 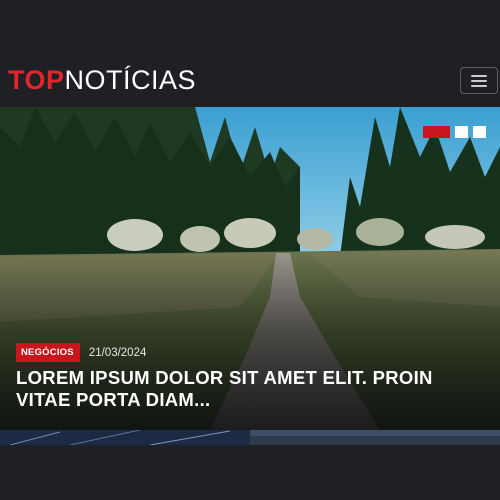 I want to click on hamburger-icon, so click(x=479, y=80).